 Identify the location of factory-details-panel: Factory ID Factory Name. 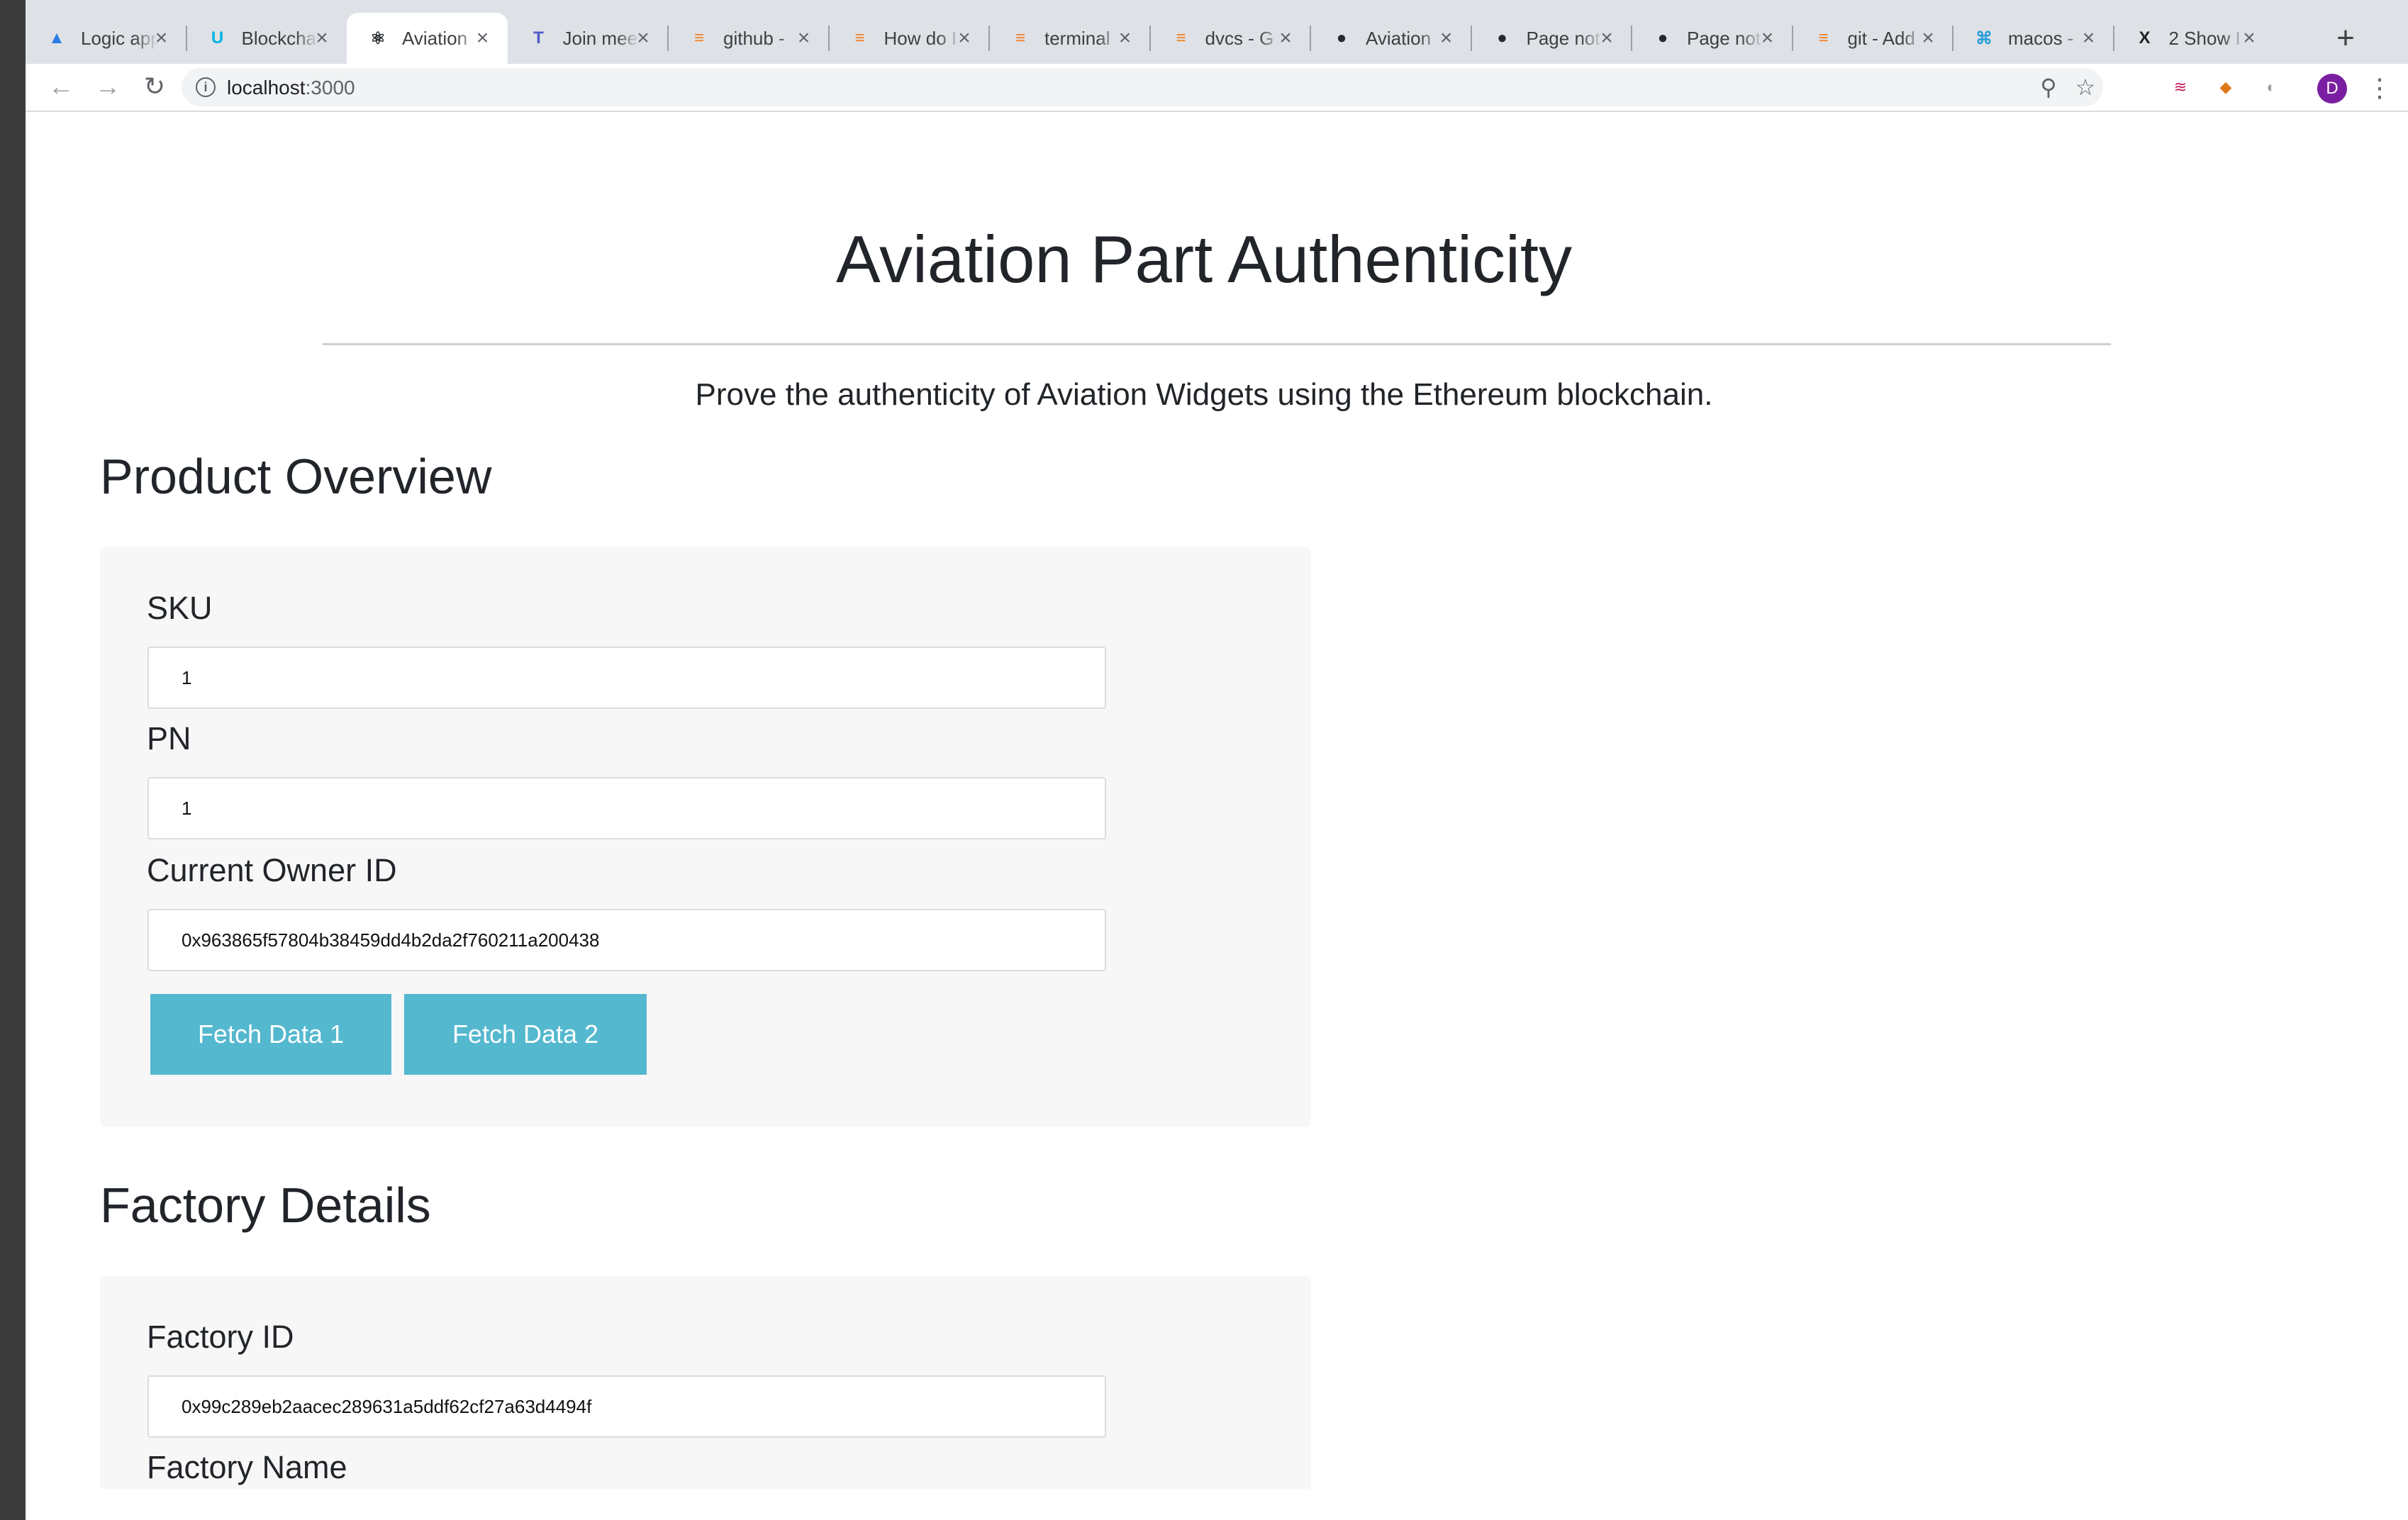
(705, 1382).